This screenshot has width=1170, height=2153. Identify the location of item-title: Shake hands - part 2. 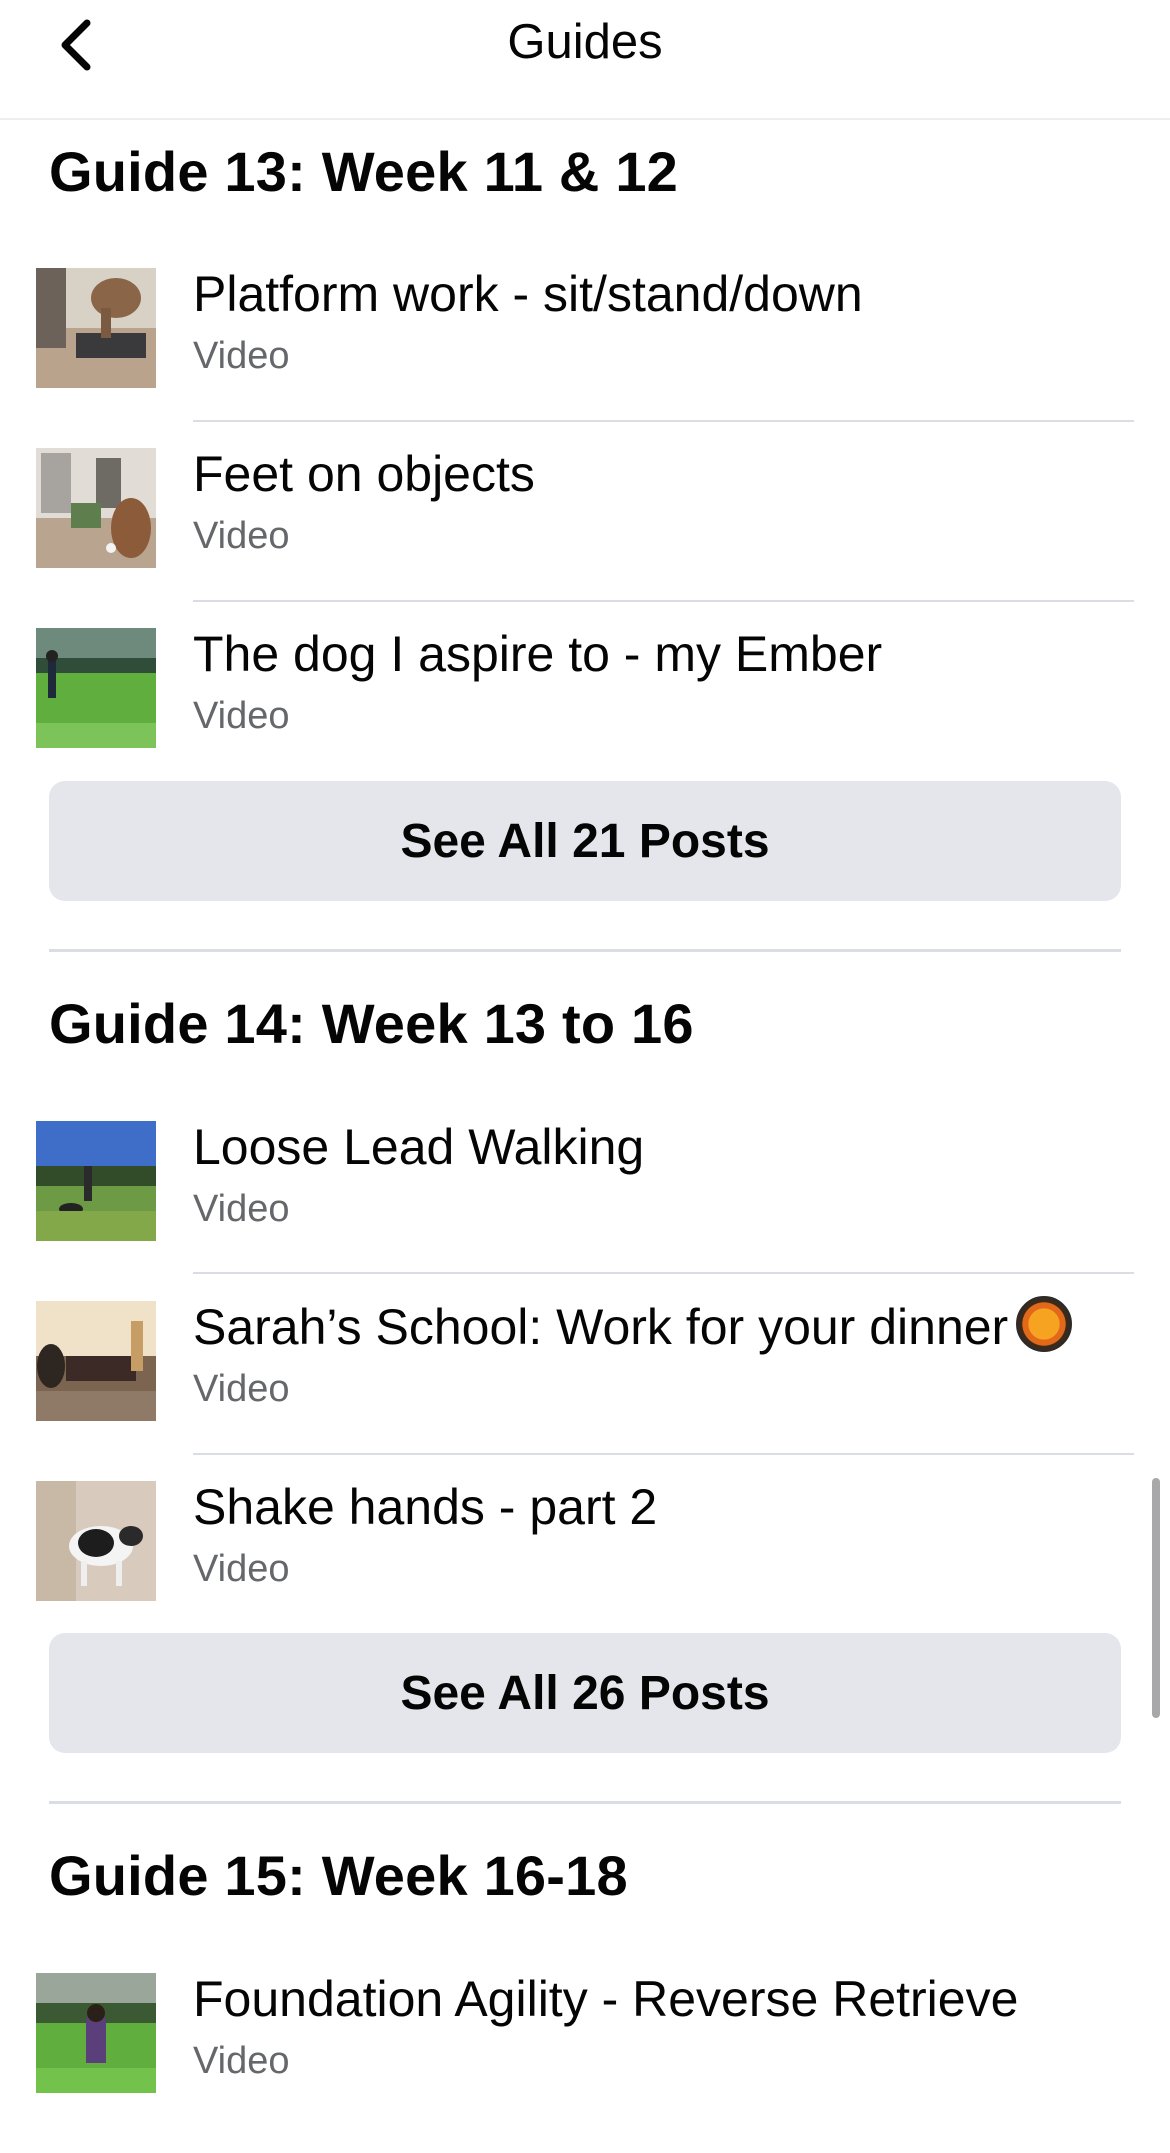
(425, 1507).